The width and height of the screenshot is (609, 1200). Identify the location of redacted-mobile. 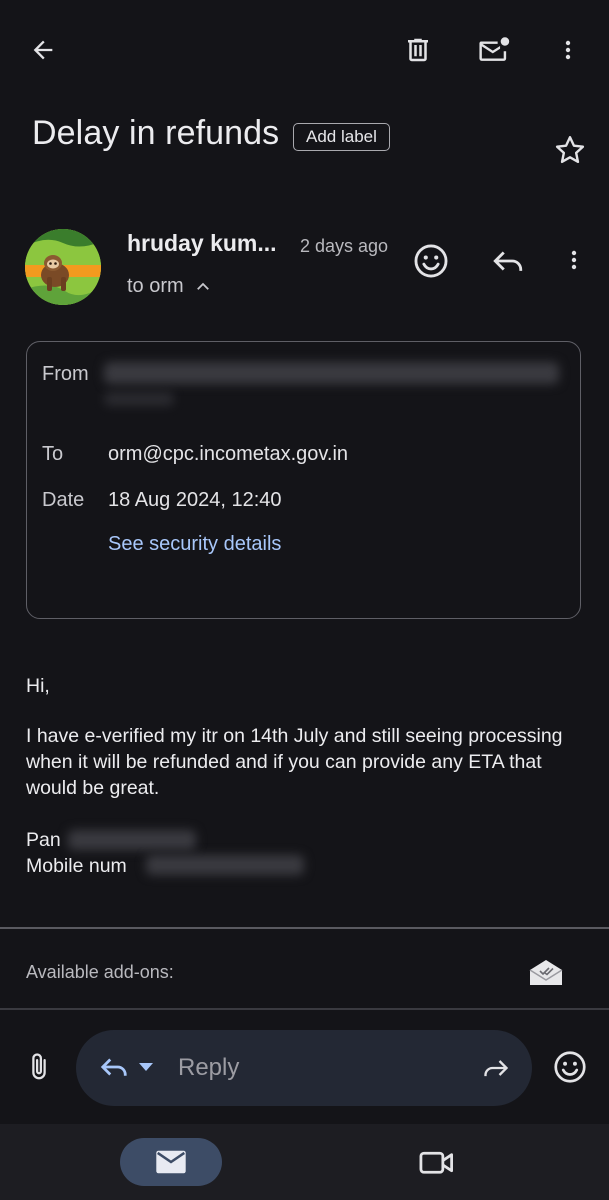
(225, 865).